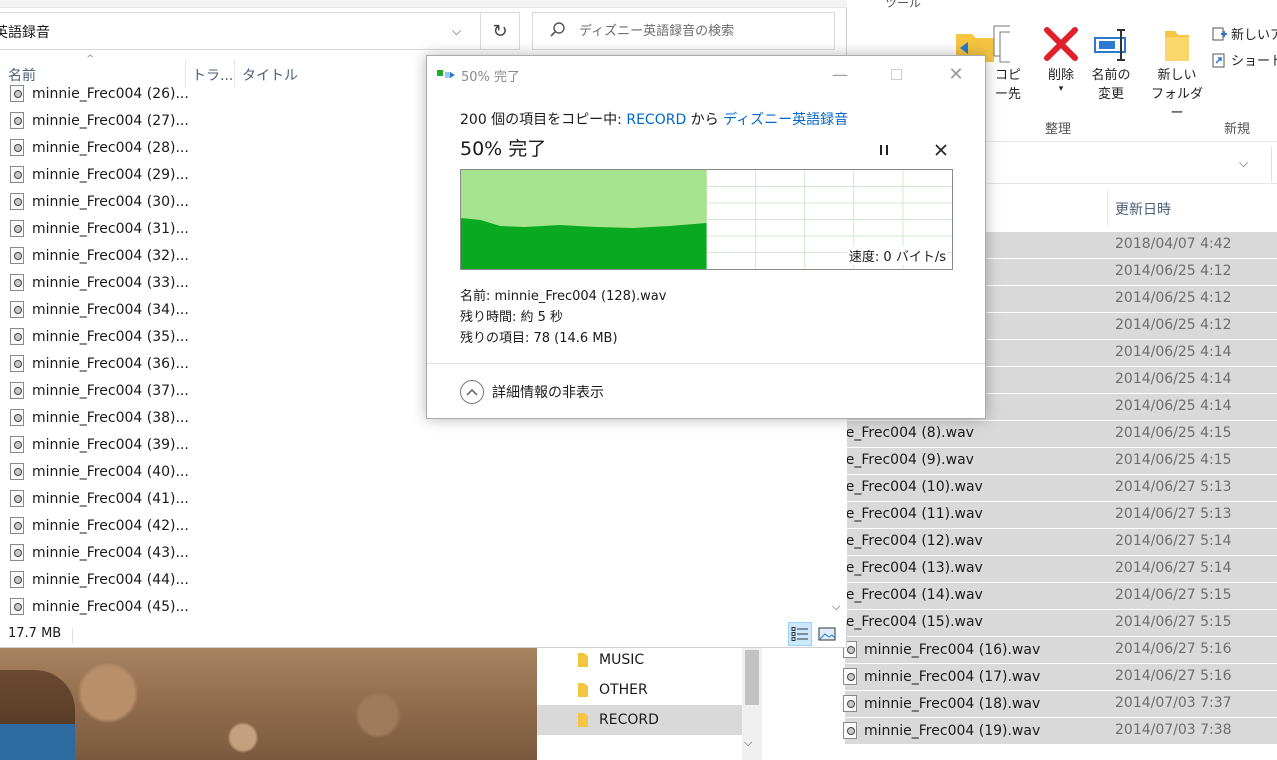 This screenshot has height=760, width=1277. I want to click on dialog-title-bar: 50% 完了 — ✕, so click(706, 74).